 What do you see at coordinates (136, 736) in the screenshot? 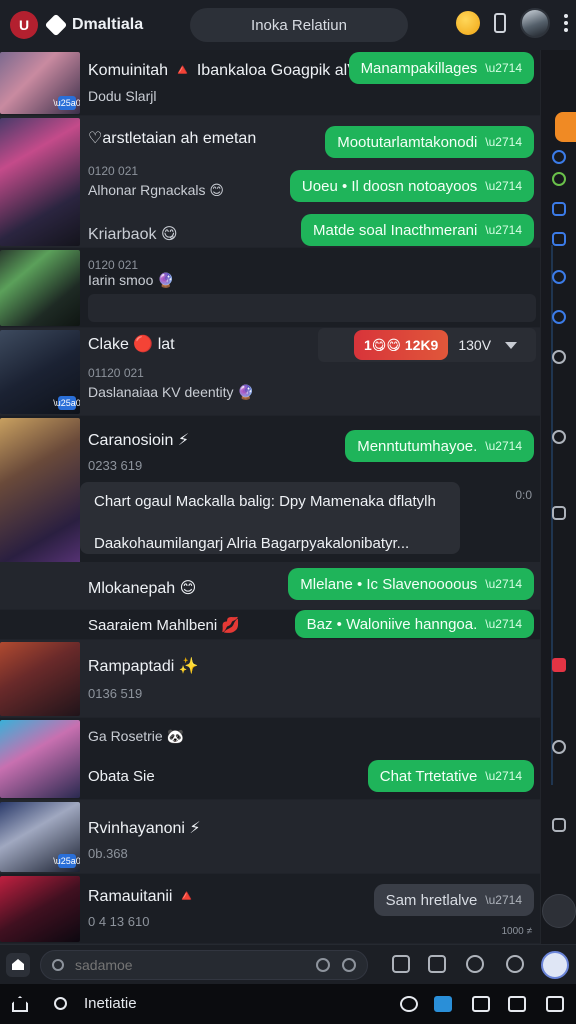
I see `message-preview: Ga Rosetrie 🐼` at bounding box center [136, 736].